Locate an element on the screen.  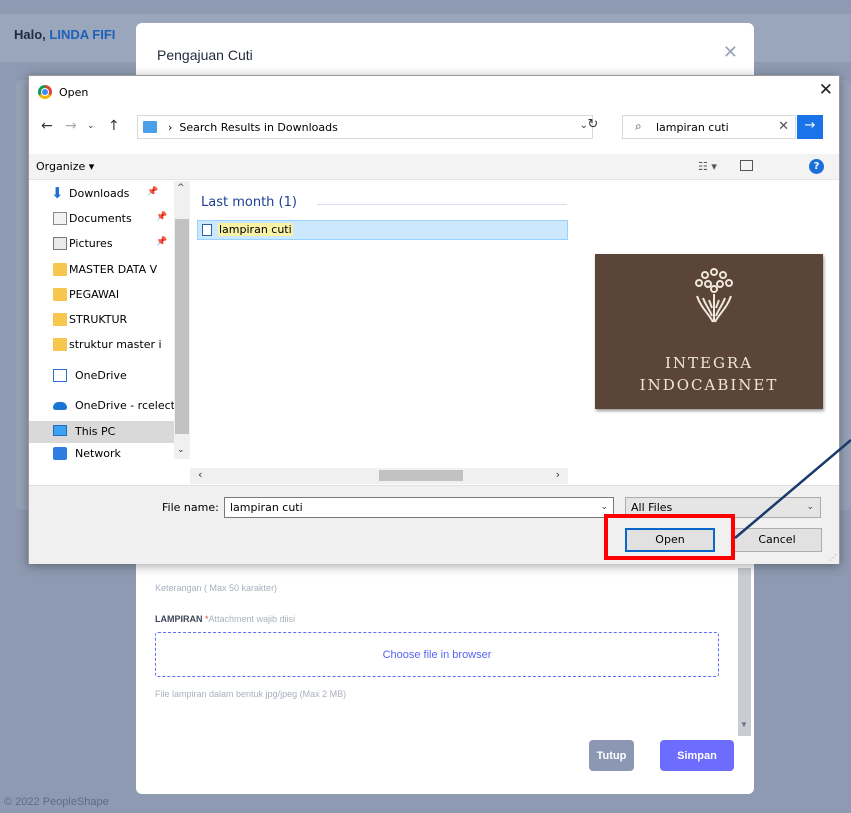
file-name: lampiran cuti is located at coordinates (255, 229).